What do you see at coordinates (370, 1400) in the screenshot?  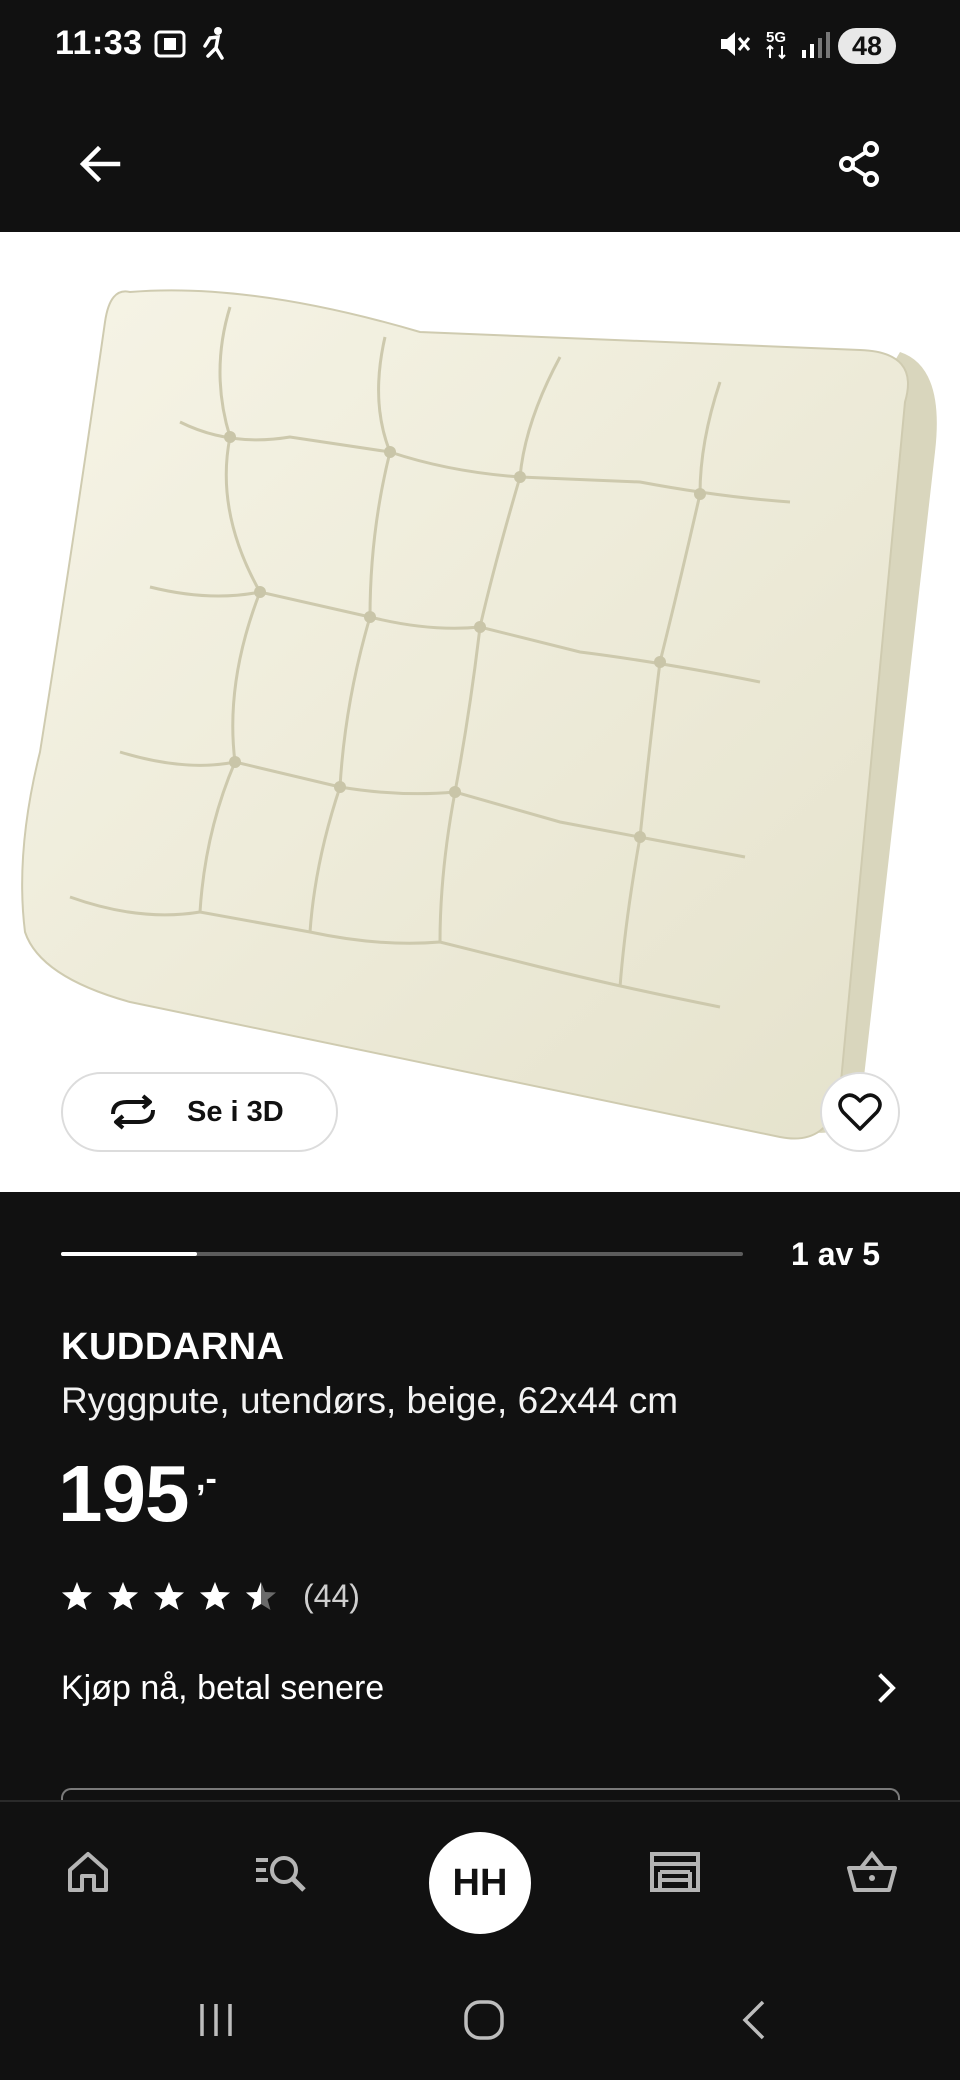 I see `product-description: Ryggpute, utendørs, beige, 62x44 cm` at bounding box center [370, 1400].